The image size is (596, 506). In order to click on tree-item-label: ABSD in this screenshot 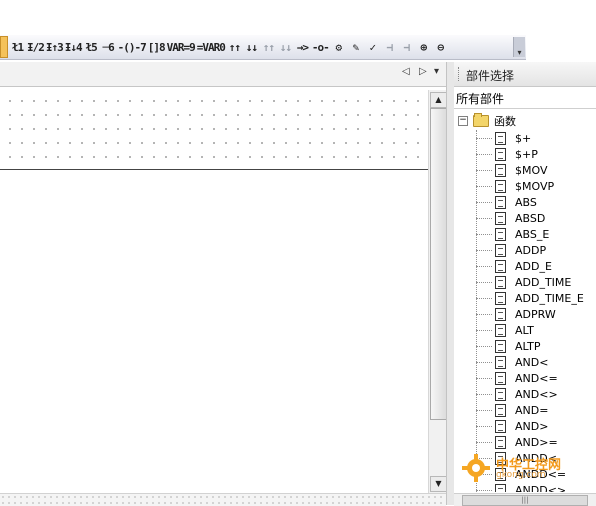, I will do `click(530, 218)`.